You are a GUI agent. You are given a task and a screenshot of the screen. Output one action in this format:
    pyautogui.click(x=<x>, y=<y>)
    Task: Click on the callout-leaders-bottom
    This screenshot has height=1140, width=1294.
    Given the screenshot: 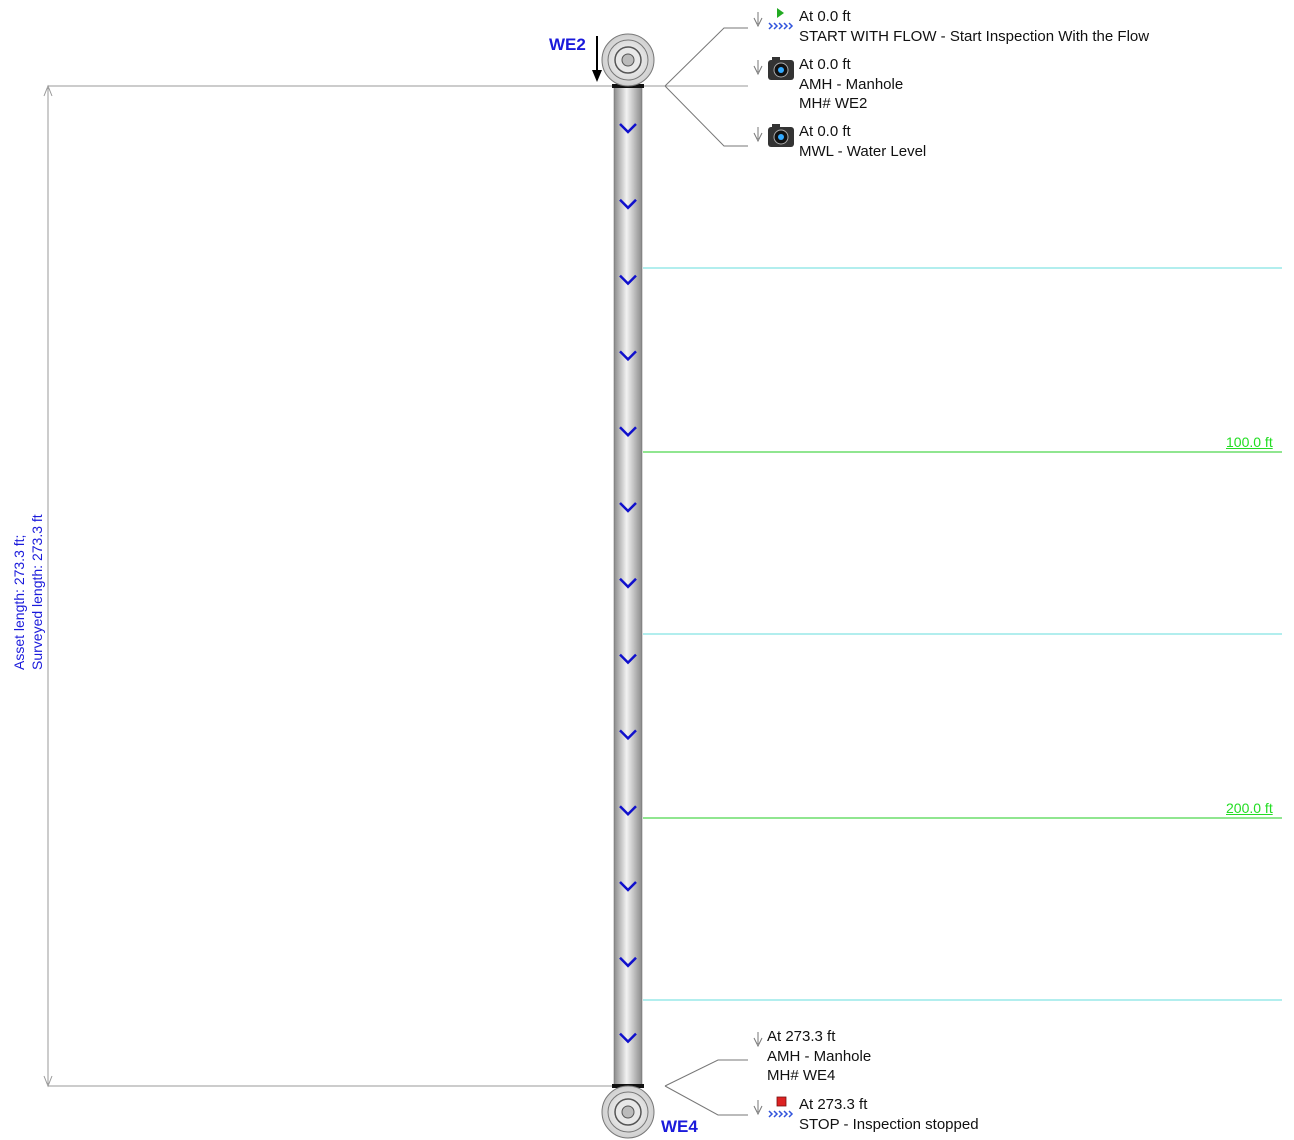 What is the action you would take?
    pyautogui.click(x=706, y=1087)
    